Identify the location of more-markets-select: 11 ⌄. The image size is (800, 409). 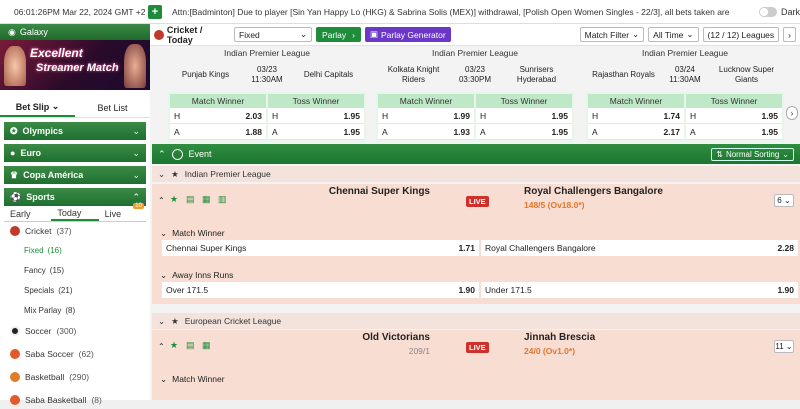
(784, 346).